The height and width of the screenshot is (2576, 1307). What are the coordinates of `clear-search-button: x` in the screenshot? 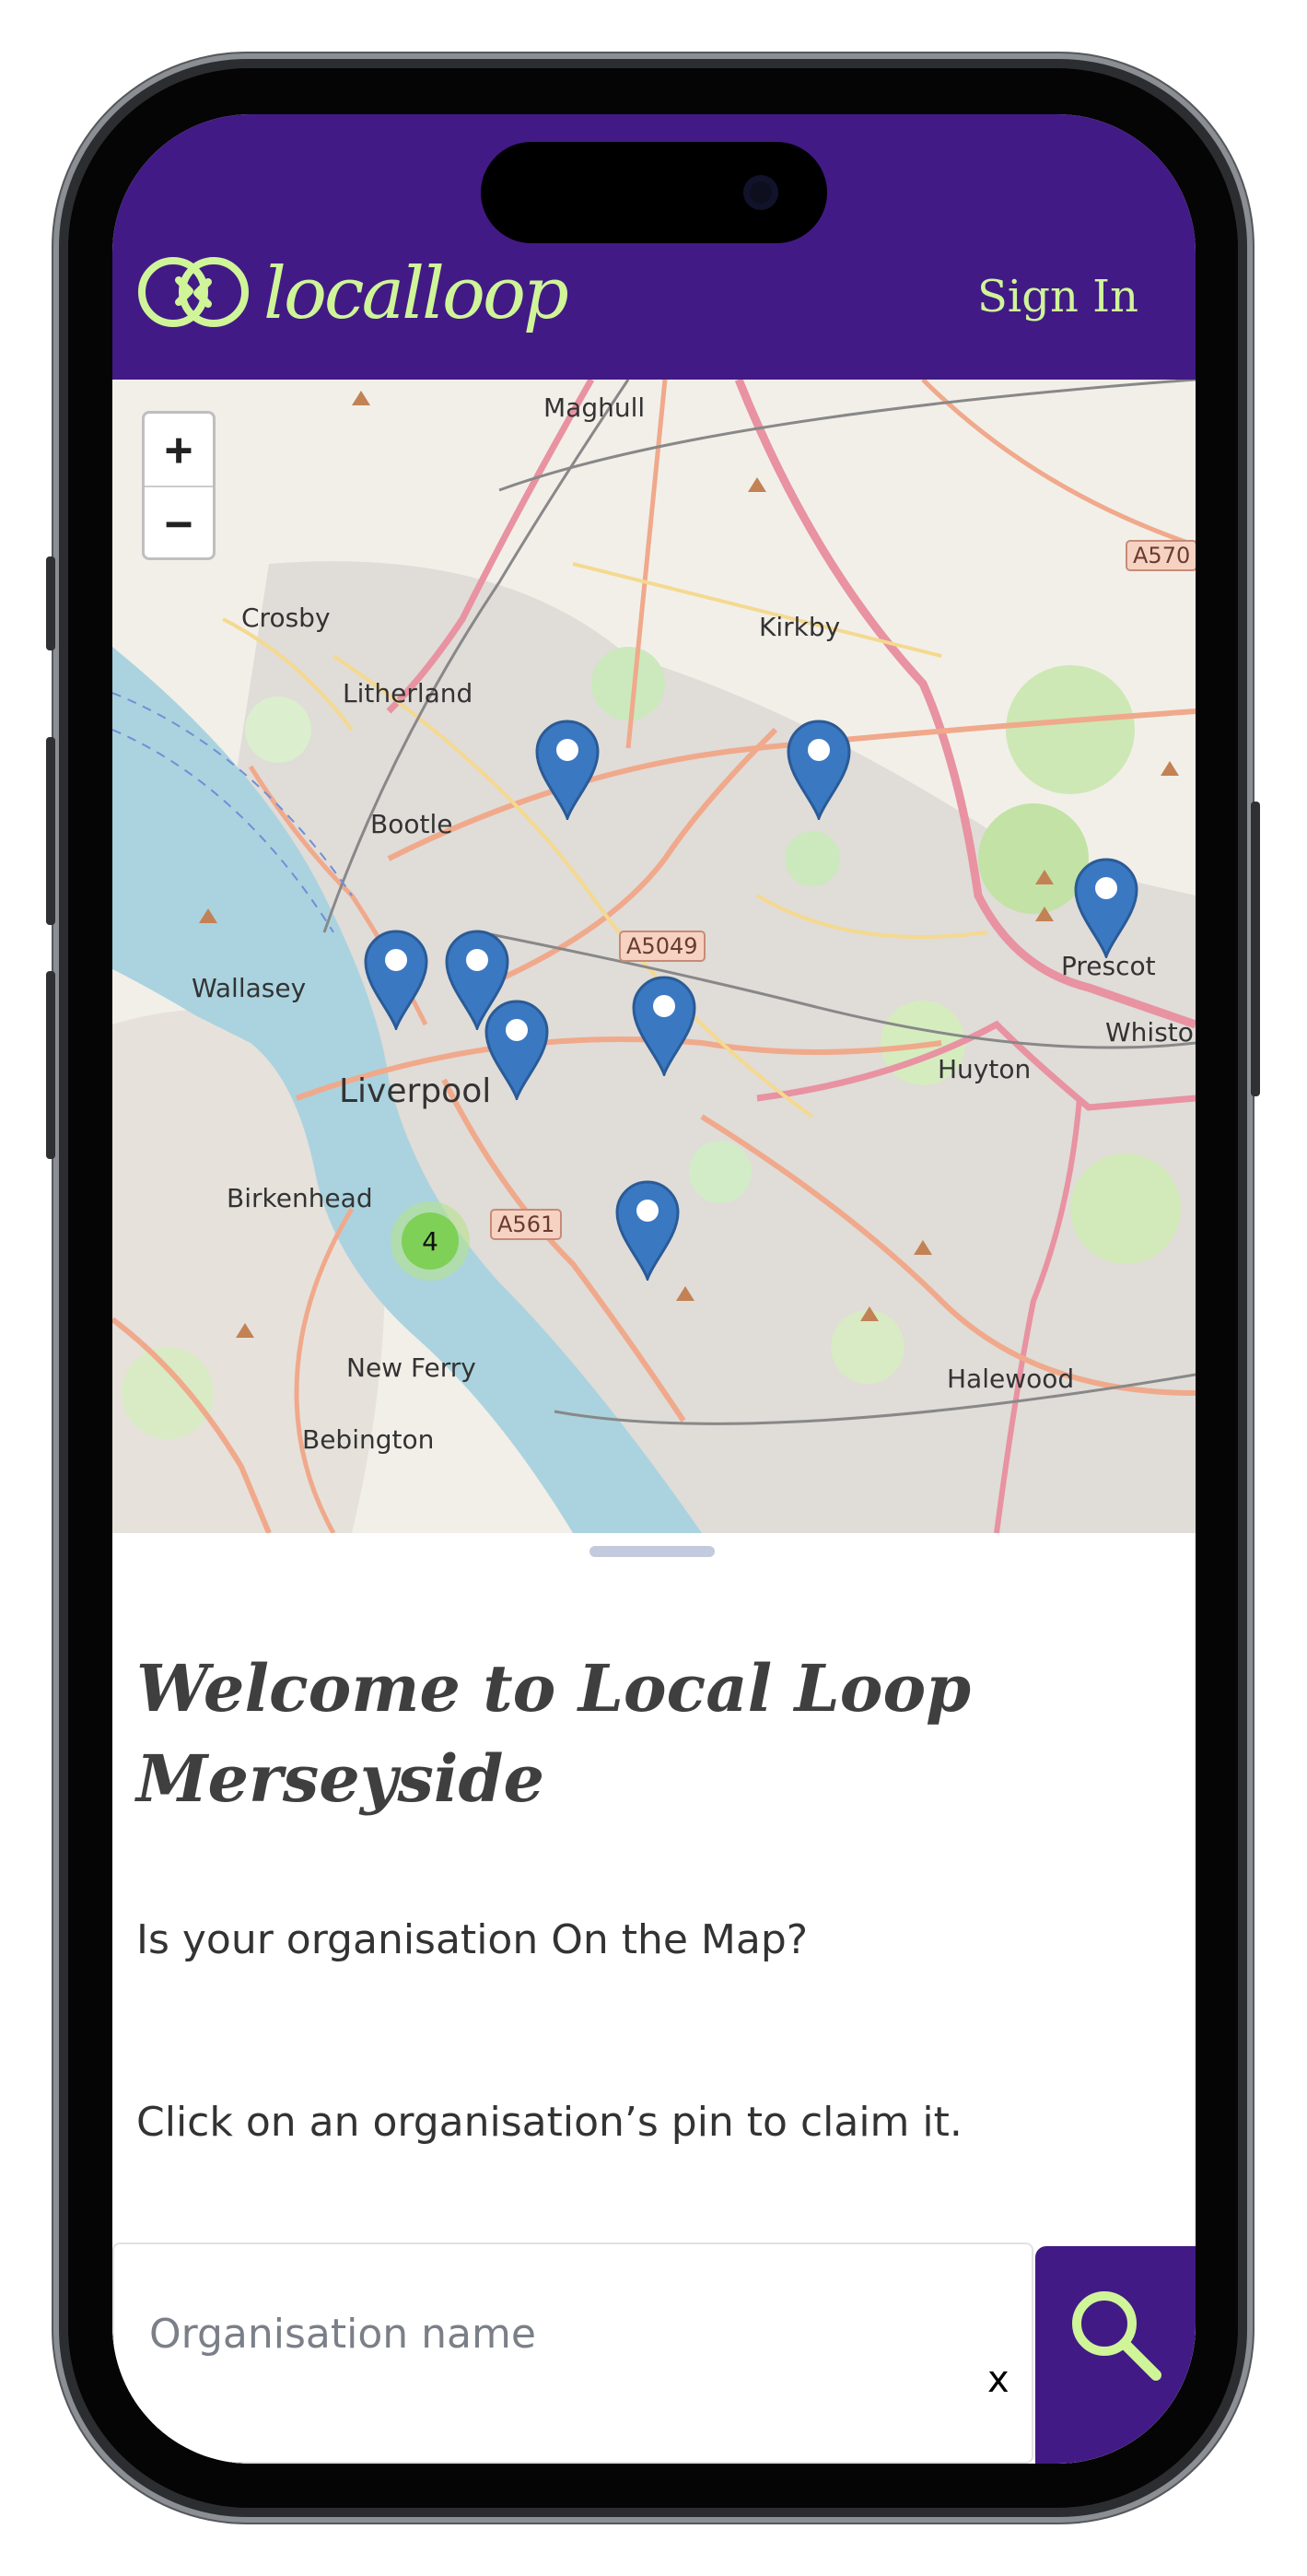 It's located at (998, 2380).